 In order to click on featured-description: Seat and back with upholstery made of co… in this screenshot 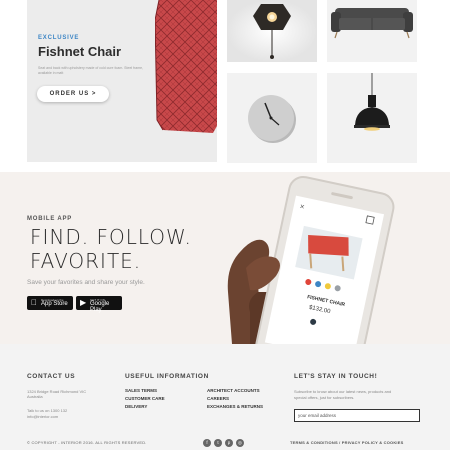, I will do `click(91, 70)`.